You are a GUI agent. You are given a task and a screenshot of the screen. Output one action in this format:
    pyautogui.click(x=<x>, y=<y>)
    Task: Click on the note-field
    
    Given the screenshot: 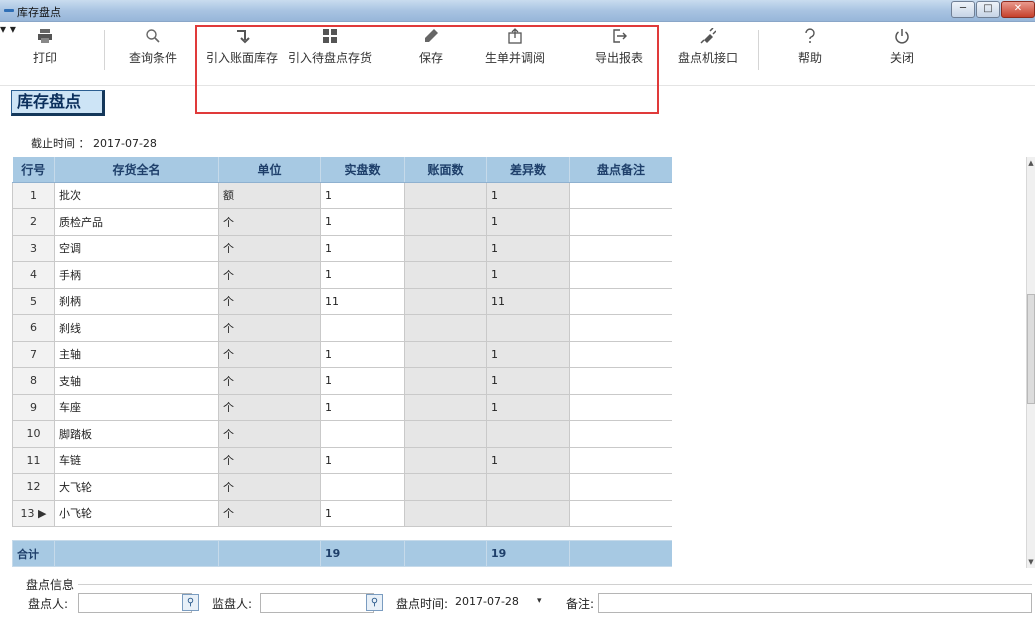 What is the action you would take?
    pyautogui.click(x=815, y=603)
    